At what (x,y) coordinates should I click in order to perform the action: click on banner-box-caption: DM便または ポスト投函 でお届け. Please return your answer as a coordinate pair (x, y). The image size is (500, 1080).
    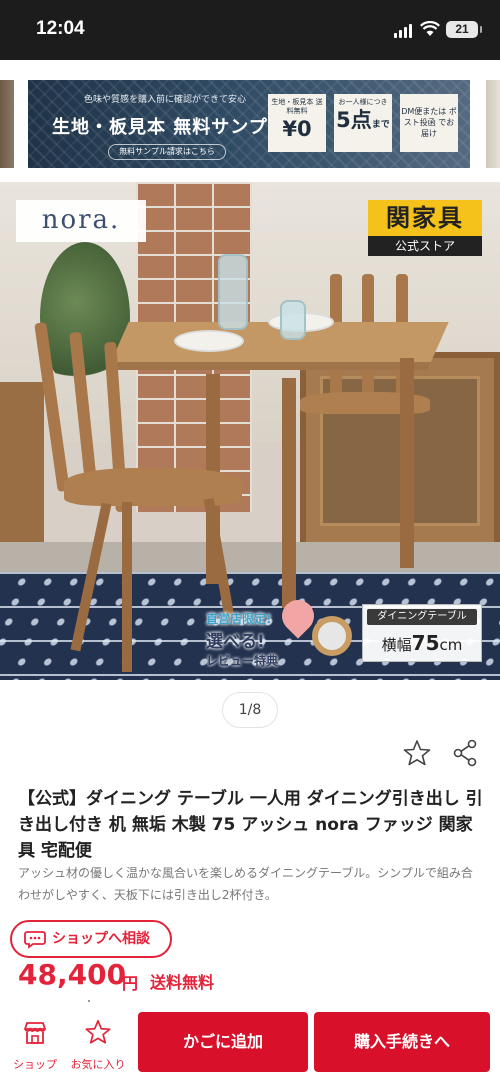
    Looking at the image, I should click on (429, 122).